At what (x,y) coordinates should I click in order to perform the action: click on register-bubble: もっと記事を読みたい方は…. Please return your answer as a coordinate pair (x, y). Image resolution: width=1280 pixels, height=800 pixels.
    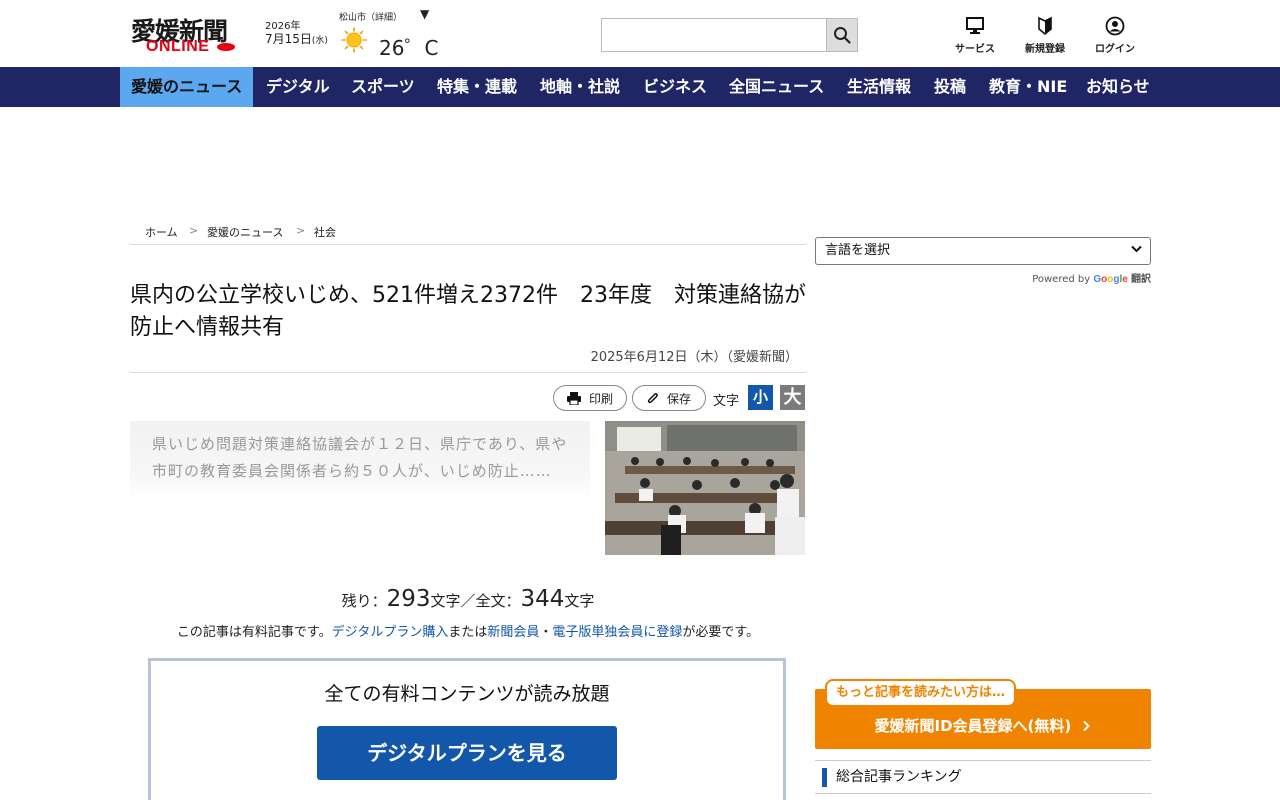
    Looking at the image, I should click on (921, 693).